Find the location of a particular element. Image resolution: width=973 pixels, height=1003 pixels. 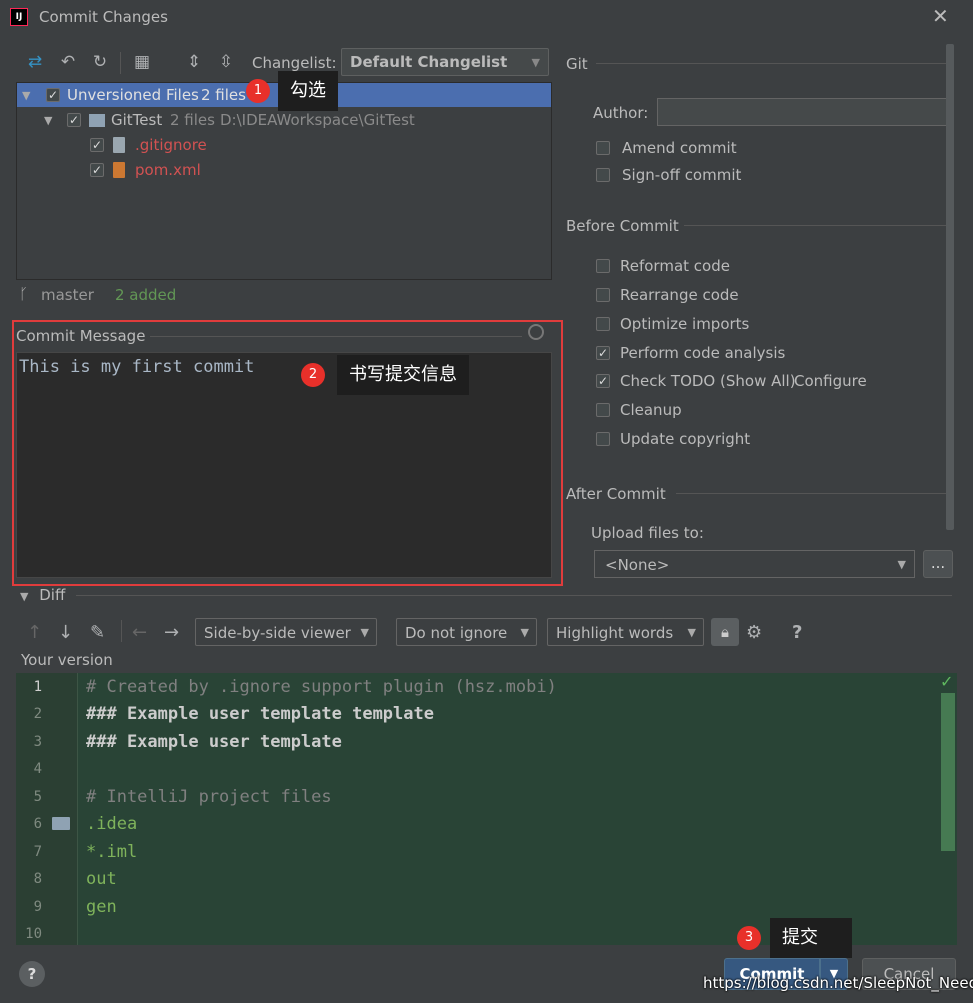

line-number: 5 is located at coordinates (37, 797).